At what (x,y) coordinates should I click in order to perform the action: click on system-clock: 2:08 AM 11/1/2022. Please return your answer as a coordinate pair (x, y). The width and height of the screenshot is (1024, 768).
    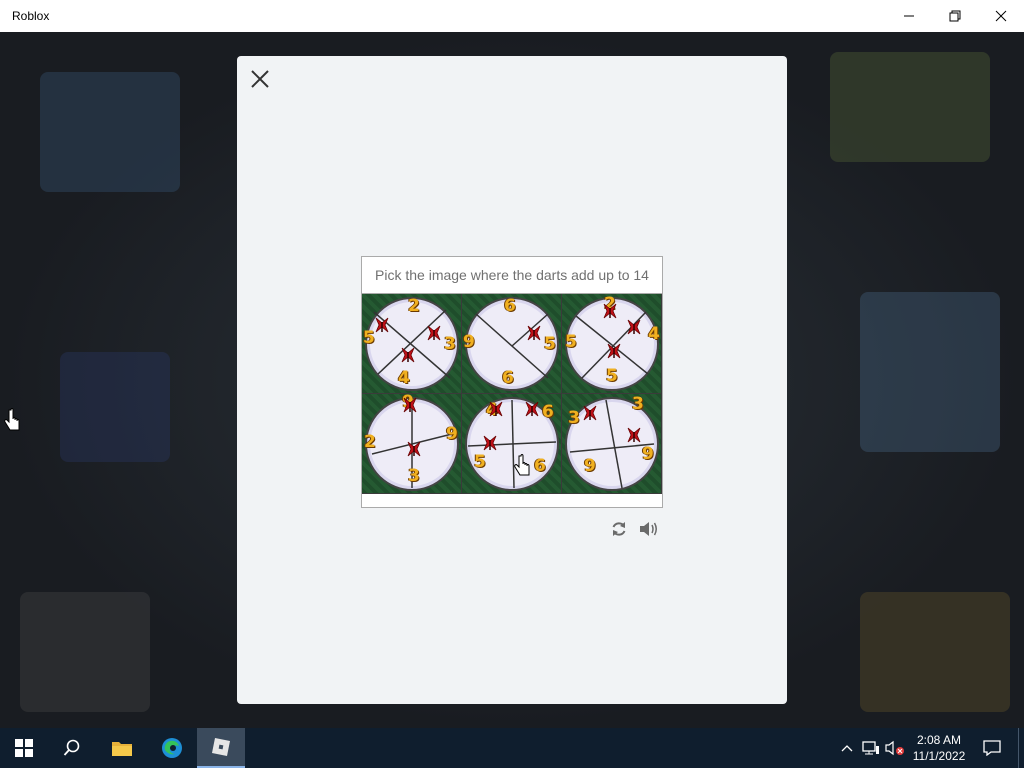
    Looking at the image, I should click on (939, 748).